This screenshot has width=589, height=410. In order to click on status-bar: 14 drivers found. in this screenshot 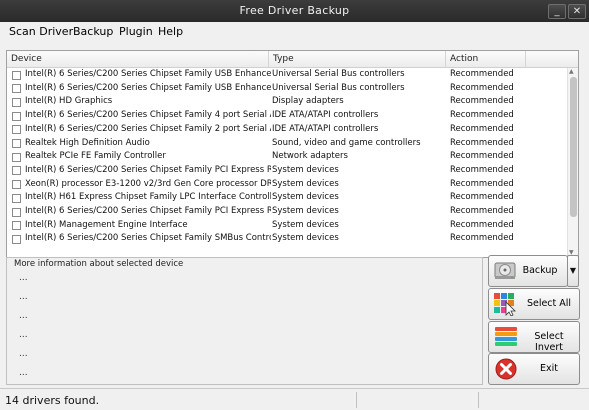, I will do `click(294, 399)`.